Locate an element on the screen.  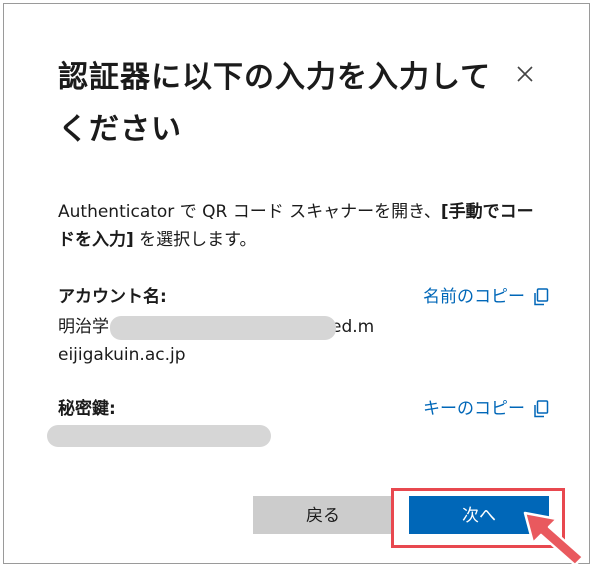
back-button: 戻る is located at coordinates (323, 515).